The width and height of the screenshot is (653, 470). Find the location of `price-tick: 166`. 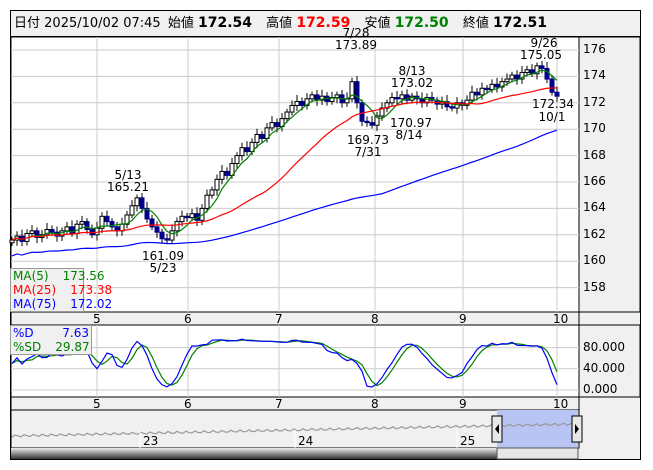

price-tick: 166 is located at coordinates (594, 181).